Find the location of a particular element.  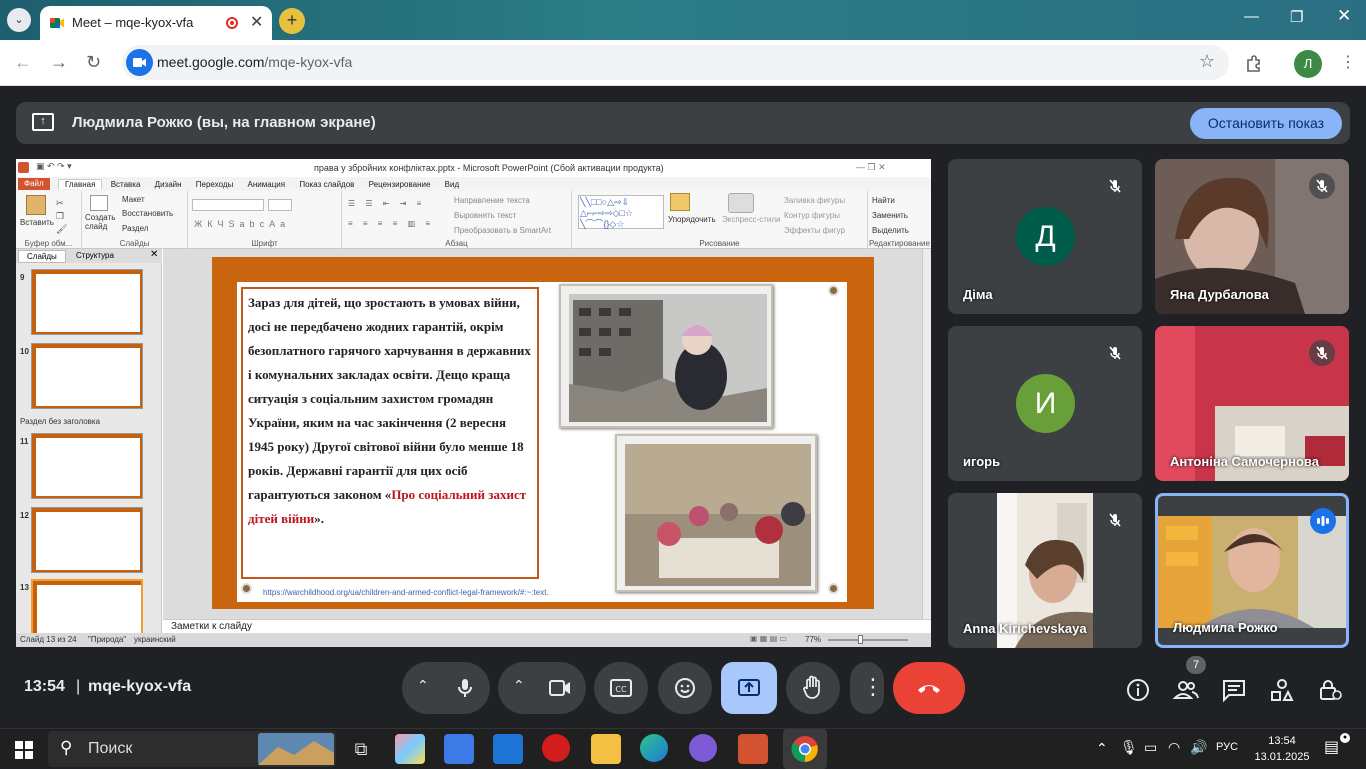

participant-tile-anna: Anna Kirichevskaya is located at coordinates (1045, 570).